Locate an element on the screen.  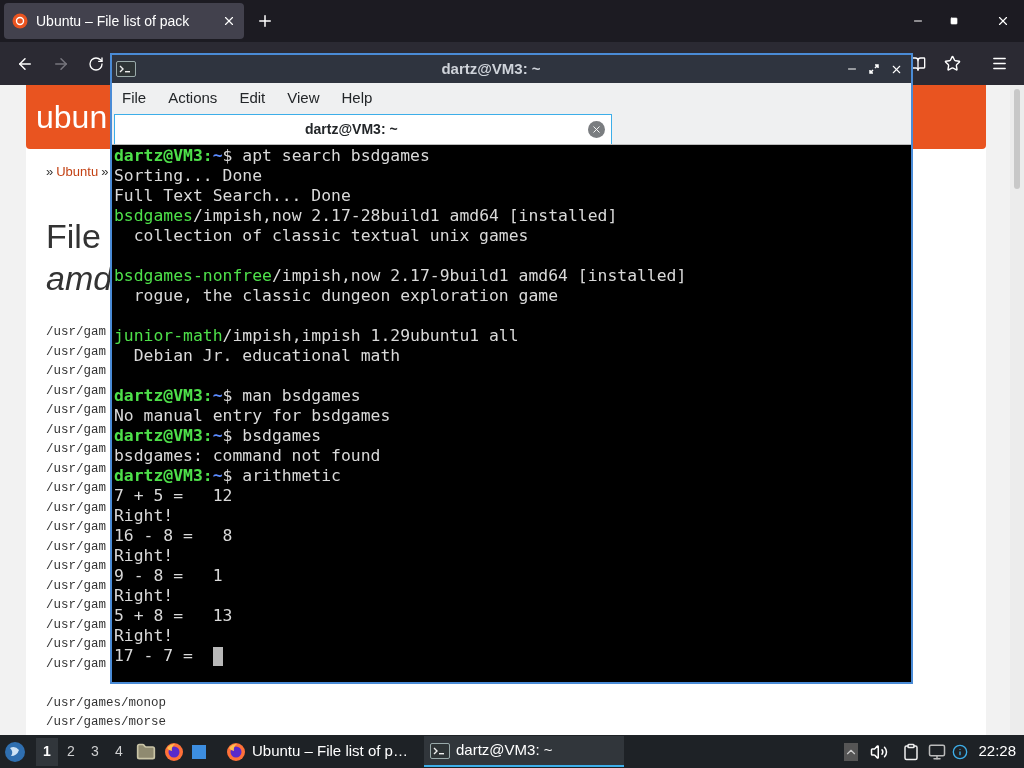
tab-close-icon is located at coordinates (596, 129).